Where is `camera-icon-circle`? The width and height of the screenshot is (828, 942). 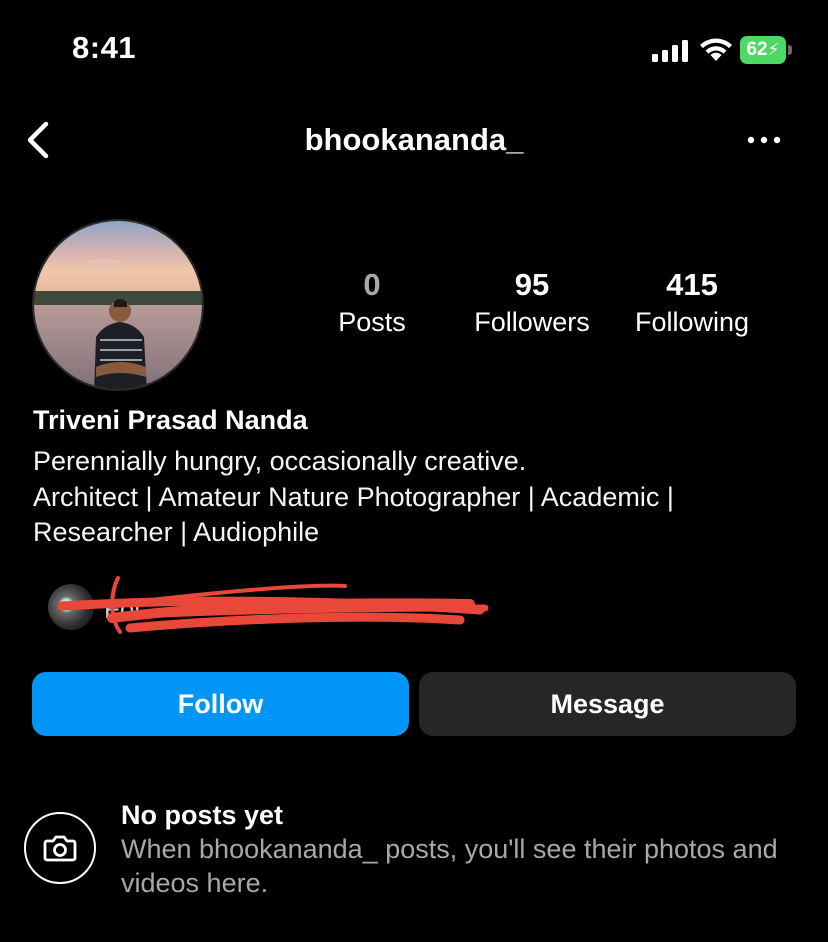
camera-icon-circle is located at coordinates (60, 848).